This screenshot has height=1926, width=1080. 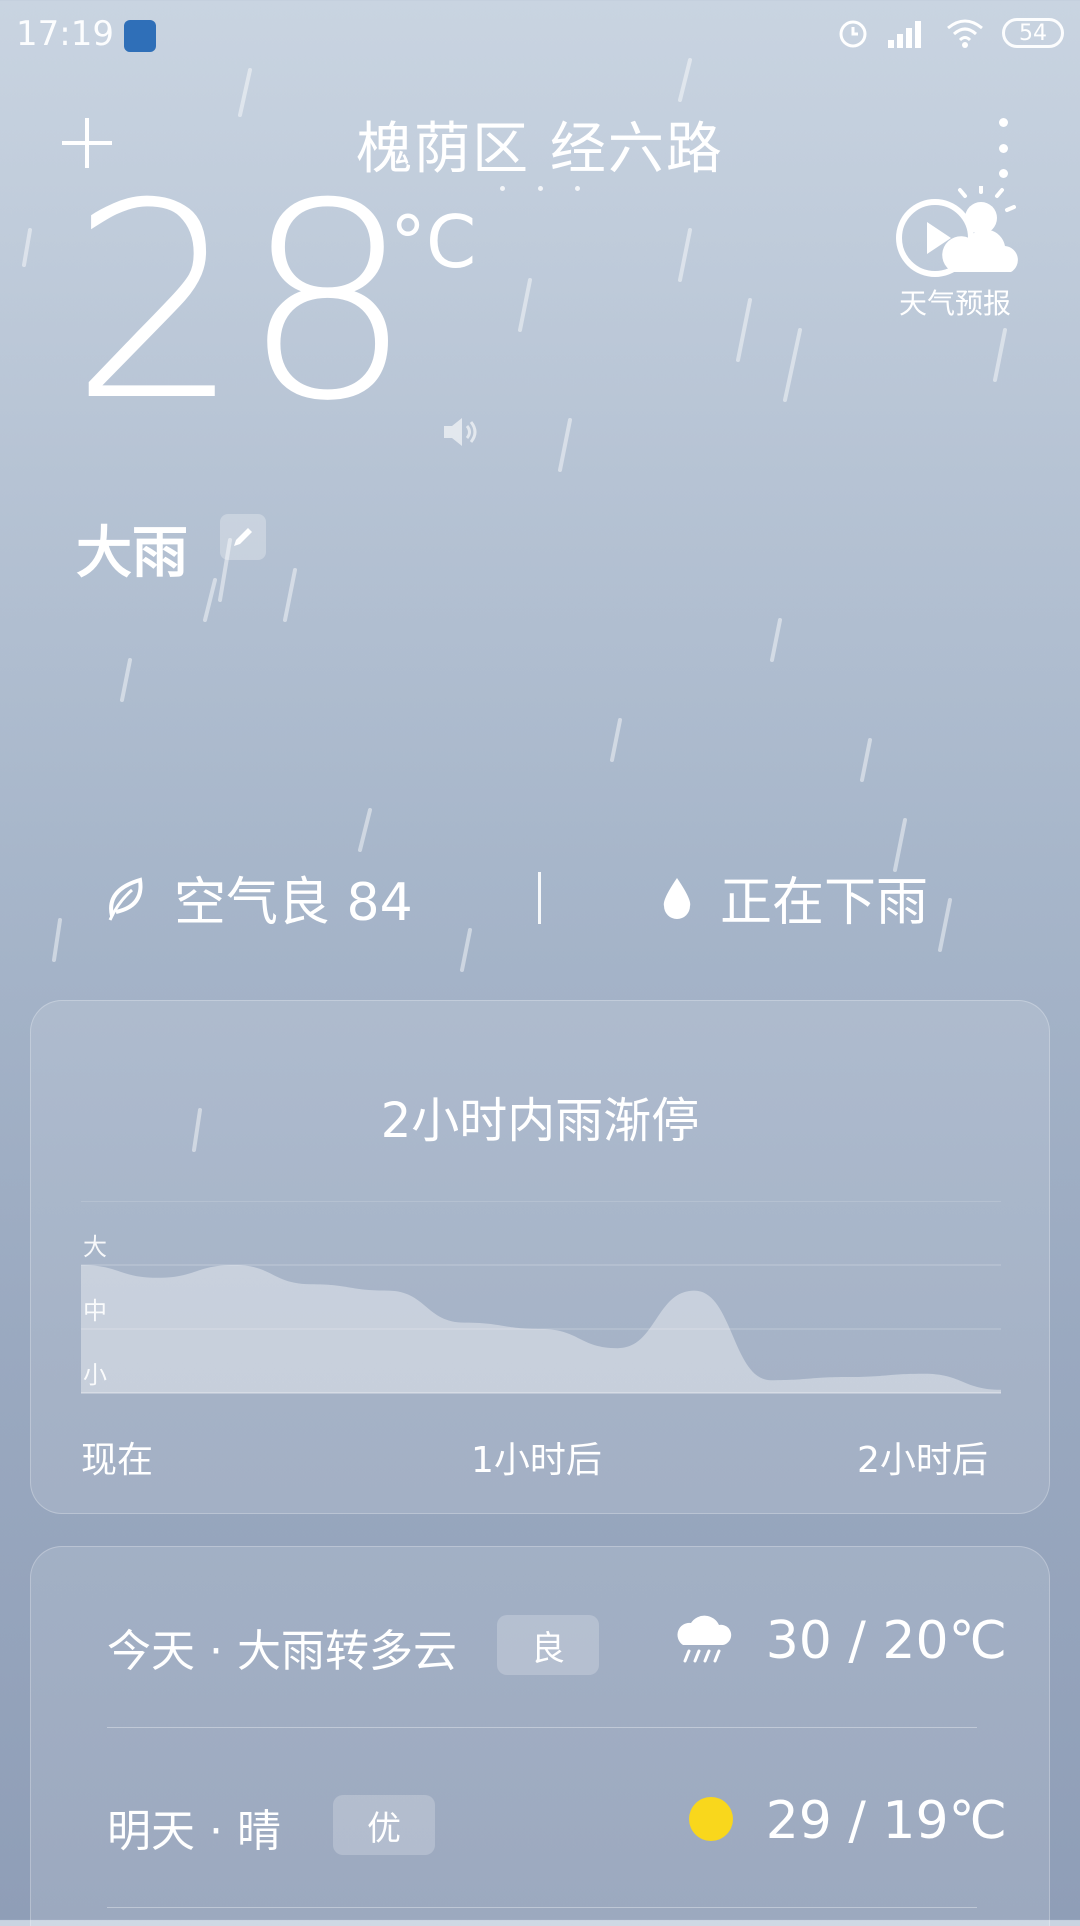 I want to click on x-label-now: 现在, so click(x=117, y=1460).